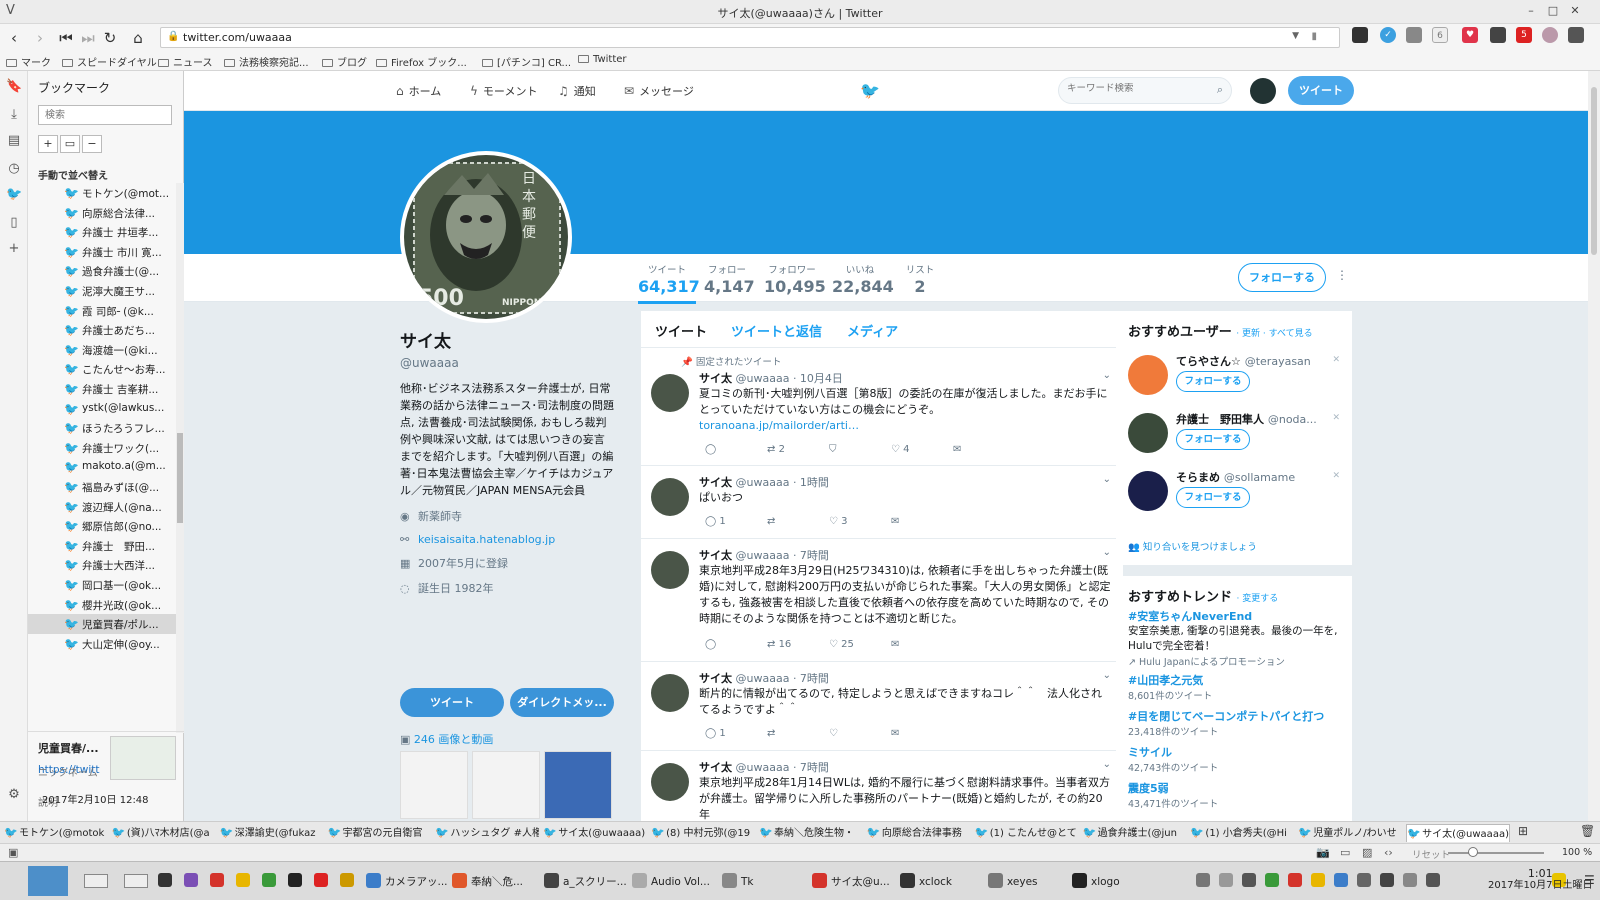 This screenshot has width=1600, height=900. What do you see at coordinates (681, 330) in the screenshot?
I see `tab-tweets: ツイート` at bounding box center [681, 330].